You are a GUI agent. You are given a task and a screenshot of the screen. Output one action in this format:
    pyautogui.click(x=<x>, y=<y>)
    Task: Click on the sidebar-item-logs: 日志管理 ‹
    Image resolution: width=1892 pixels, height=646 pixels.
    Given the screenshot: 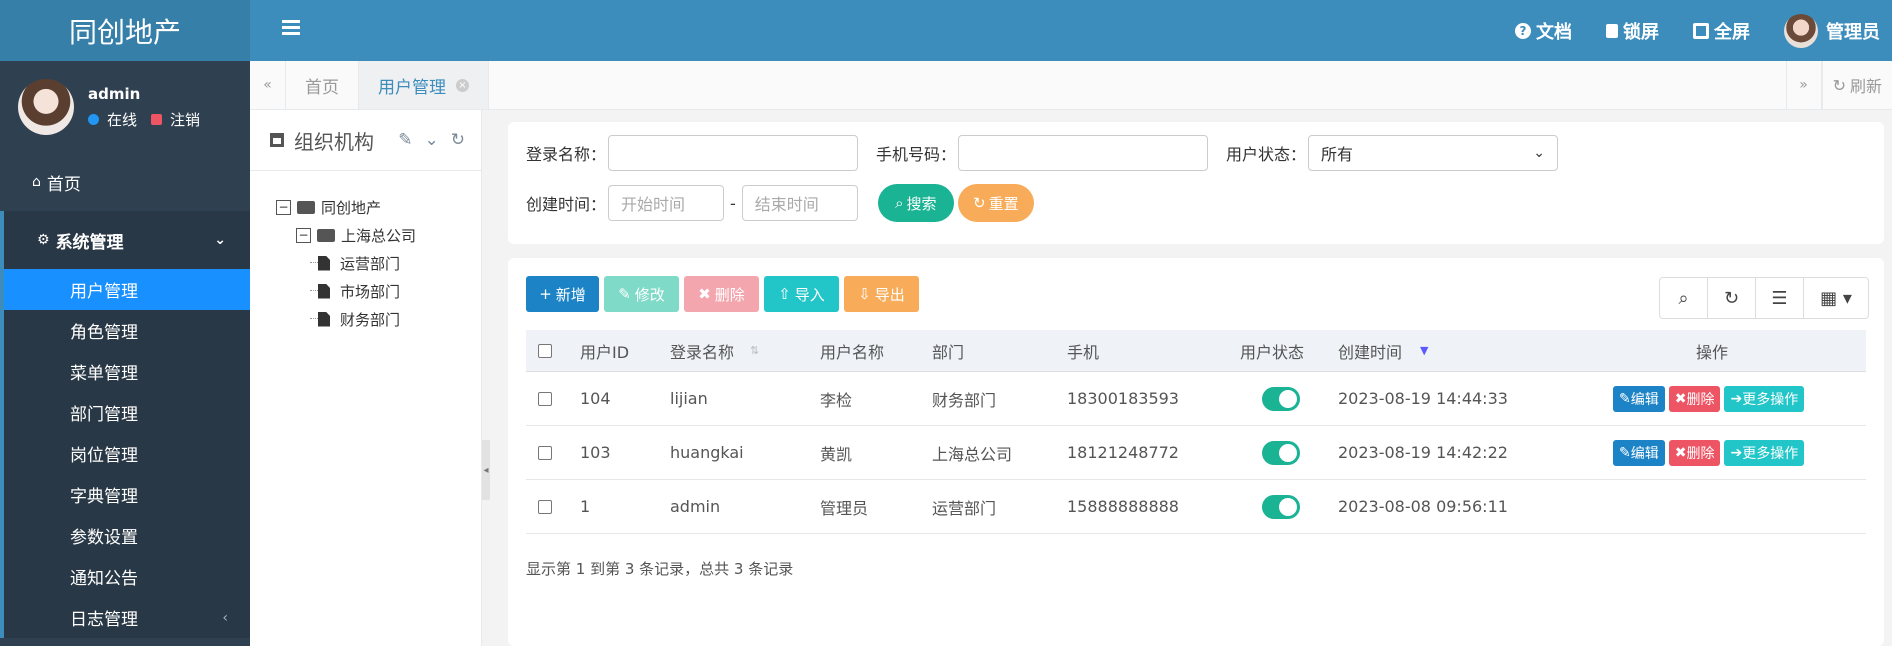 What is the action you would take?
    pyautogui.click(x=127, y=617)
    